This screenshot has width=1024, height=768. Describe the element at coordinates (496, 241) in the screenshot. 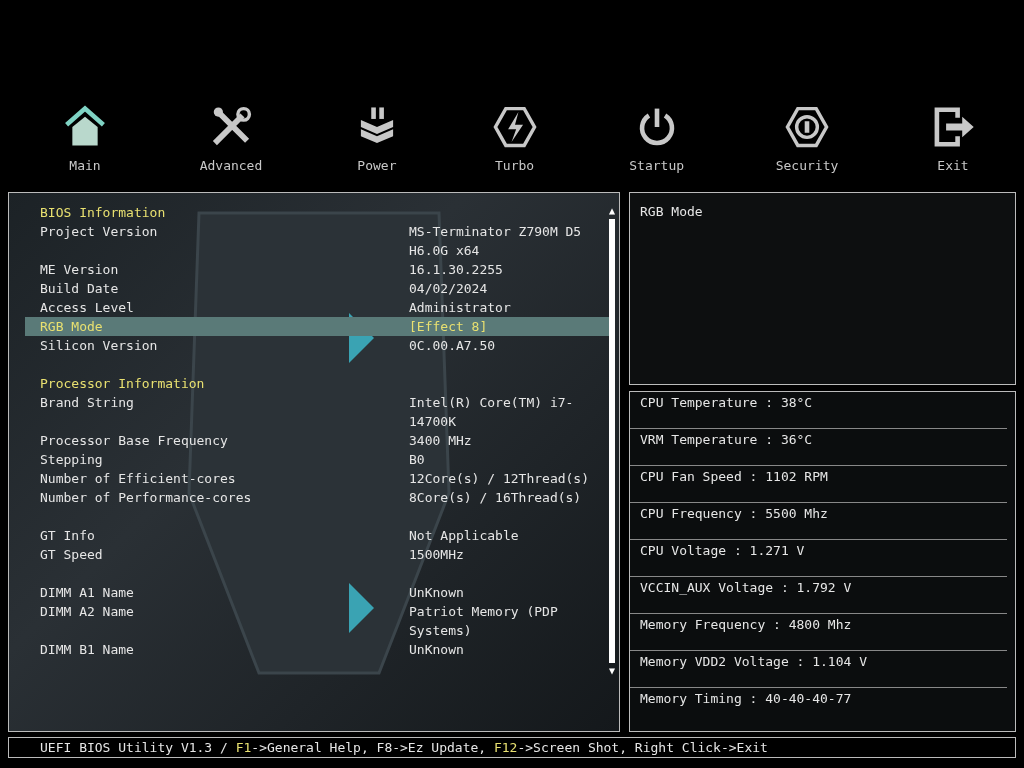

I see `setting-value: MS-Terminator Z790M D5 H6.0G x64` at that location.